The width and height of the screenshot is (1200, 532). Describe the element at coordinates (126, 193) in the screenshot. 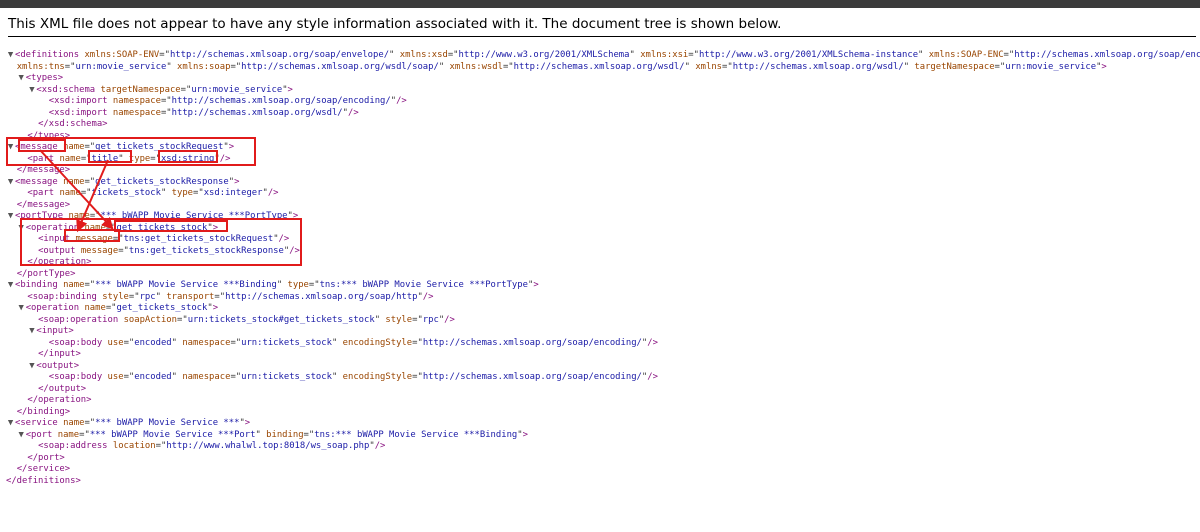

I see `xml-attr-value: tickets_stock` at that location.